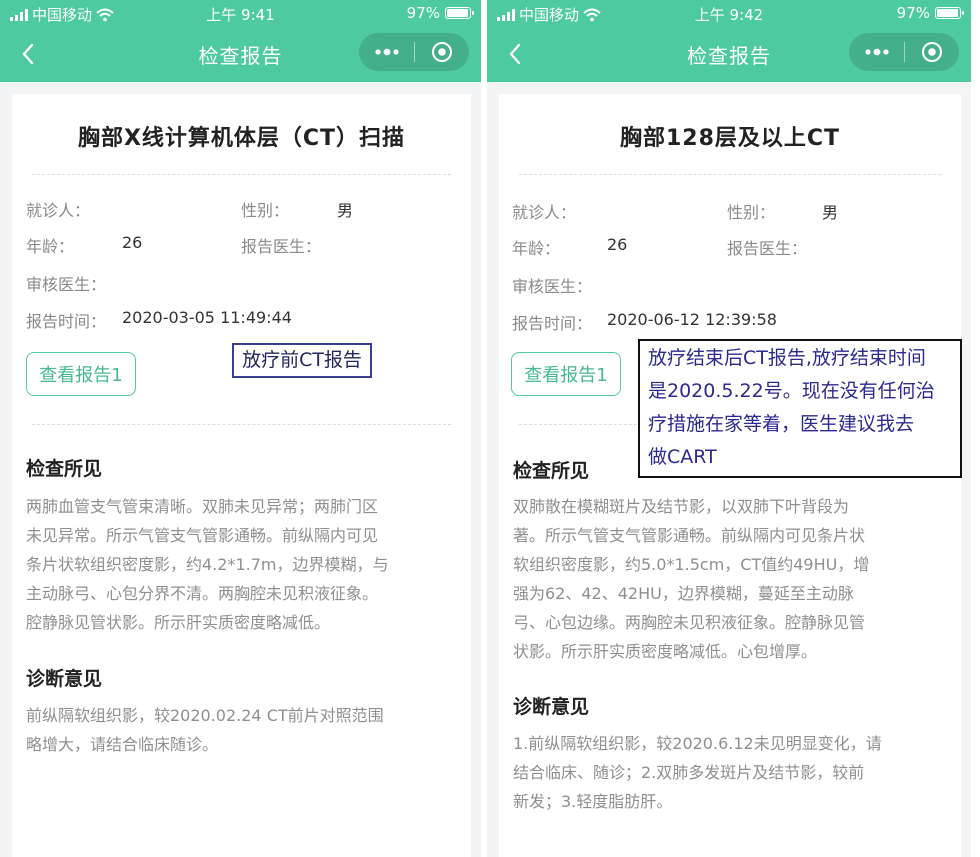  I want to click on findings-line: 著。所示气管支气管影通畅。前纵隔内可见条片状, so click(689, 535).